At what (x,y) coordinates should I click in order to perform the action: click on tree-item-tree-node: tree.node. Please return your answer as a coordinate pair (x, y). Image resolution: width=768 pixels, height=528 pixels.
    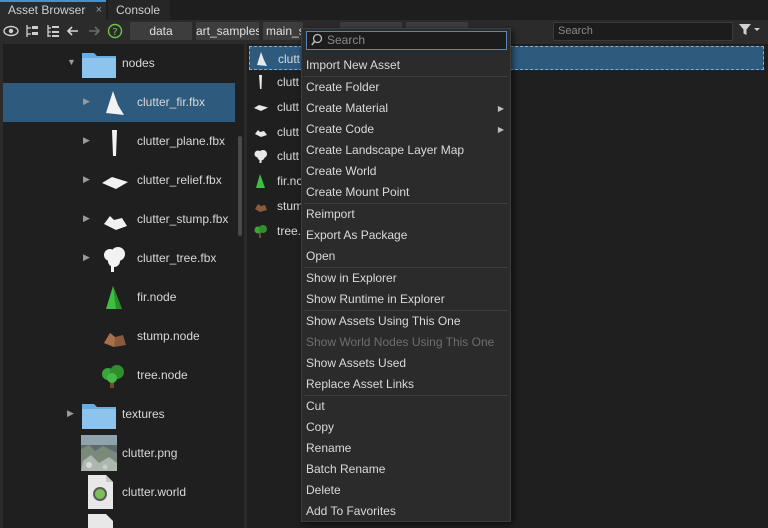
    Looking at the image, I should click on (119, 375).